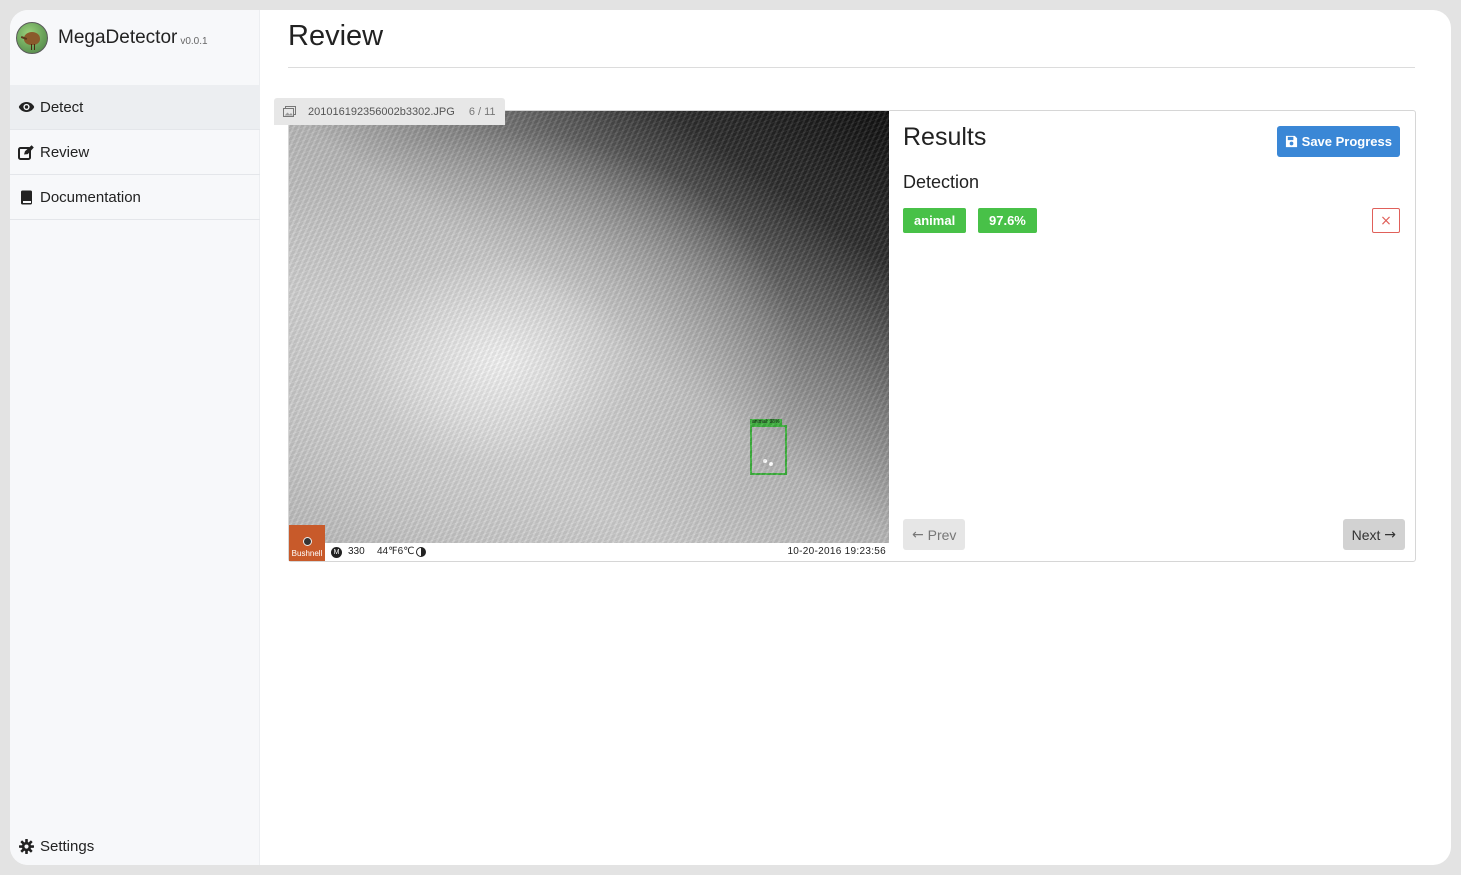 The image size is (1461, 875). I want to click on app-version: v0.0.1, so click(194, 41).